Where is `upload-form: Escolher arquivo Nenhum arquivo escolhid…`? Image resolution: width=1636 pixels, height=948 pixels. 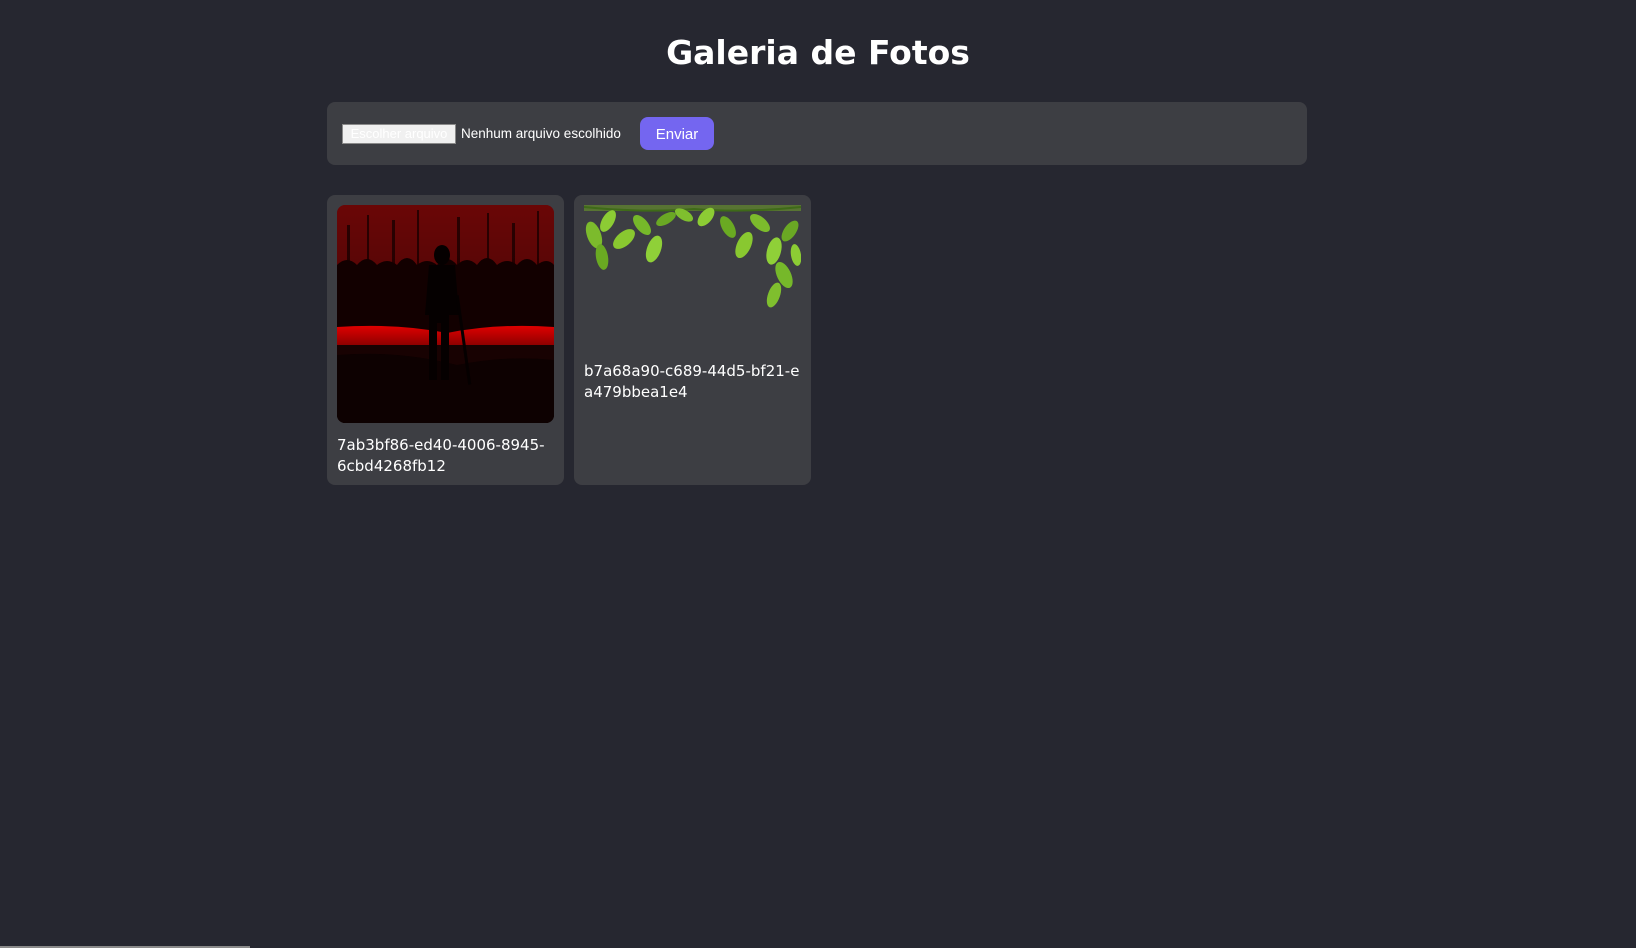 upload-form: Escolher arquivo Nenhum arquivo escolhid… is located at coordinates (817, 133).